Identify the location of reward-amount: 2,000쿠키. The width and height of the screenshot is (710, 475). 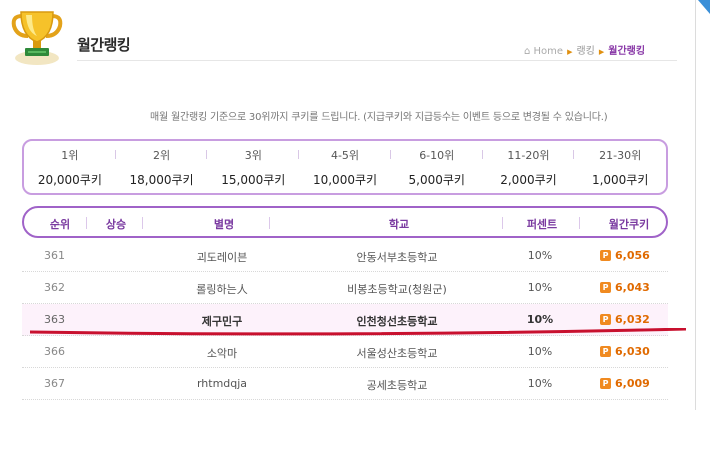
(528, 180).